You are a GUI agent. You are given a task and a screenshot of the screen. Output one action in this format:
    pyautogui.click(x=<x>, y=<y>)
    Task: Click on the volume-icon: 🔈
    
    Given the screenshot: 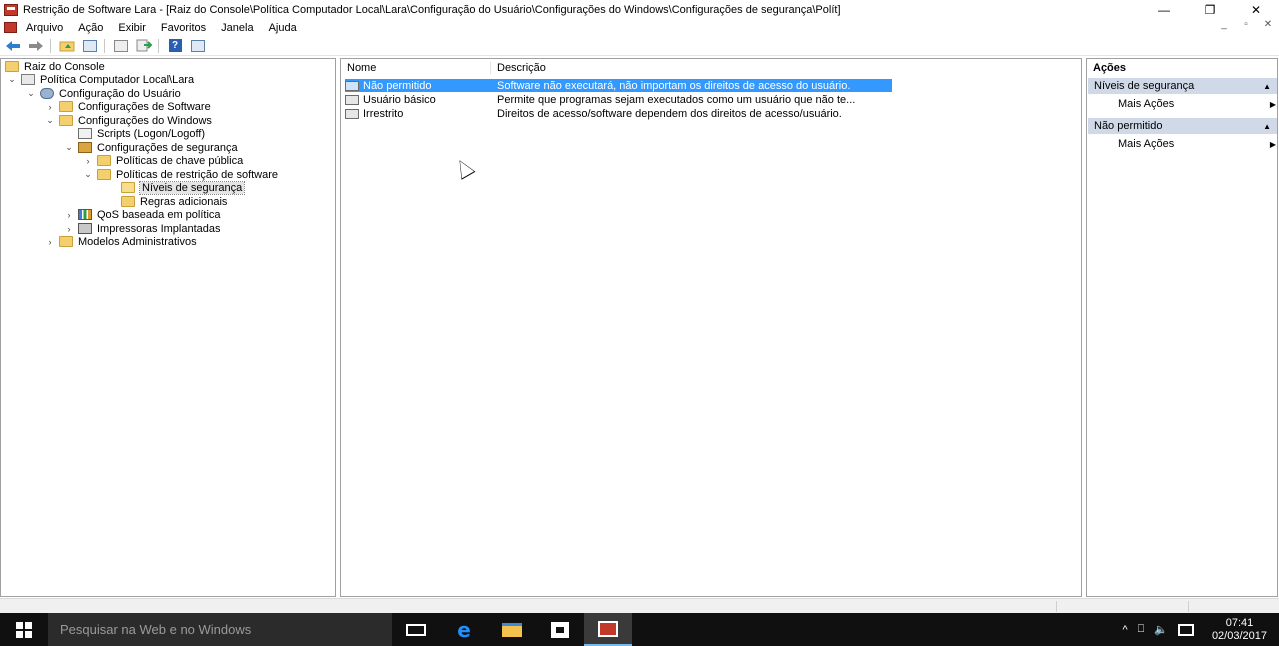 What is the action you would take?
    pyautogui.click(x=1161, y=629)
    